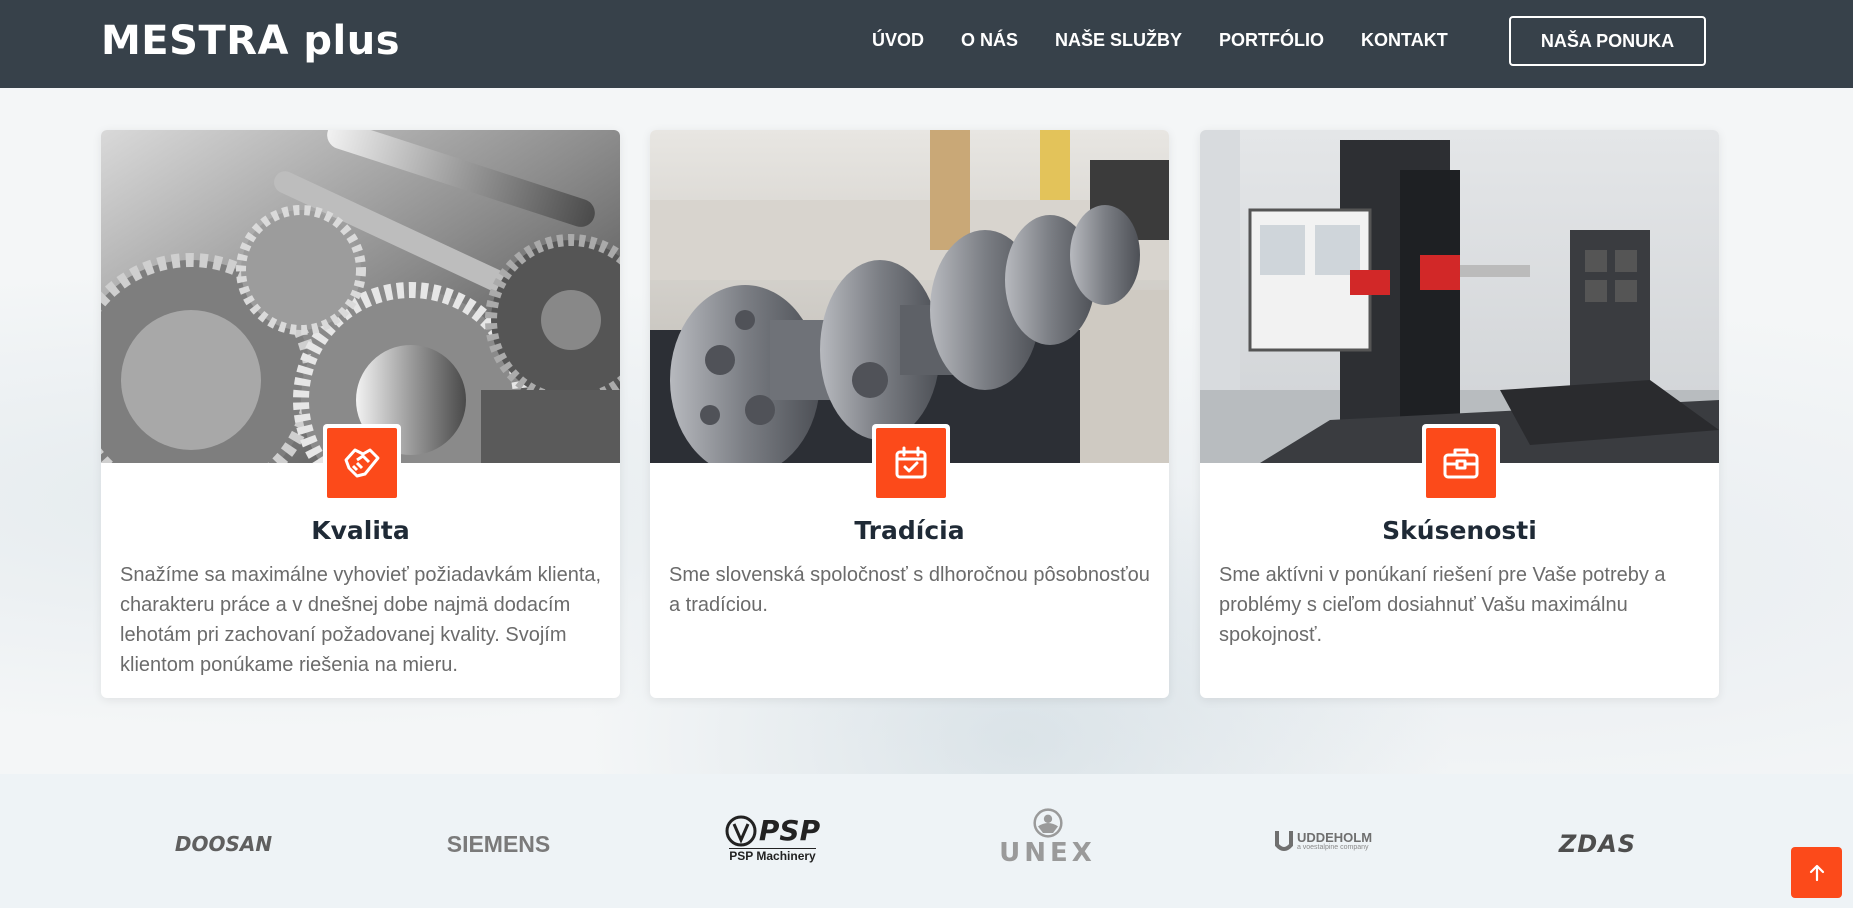 Image resolution: width=1853 pixels, height=908 pixels. What do you see at coordinates (909, 296) in the screenshot?
I see `crankshaft-photo` at bounding box center [909, 296].